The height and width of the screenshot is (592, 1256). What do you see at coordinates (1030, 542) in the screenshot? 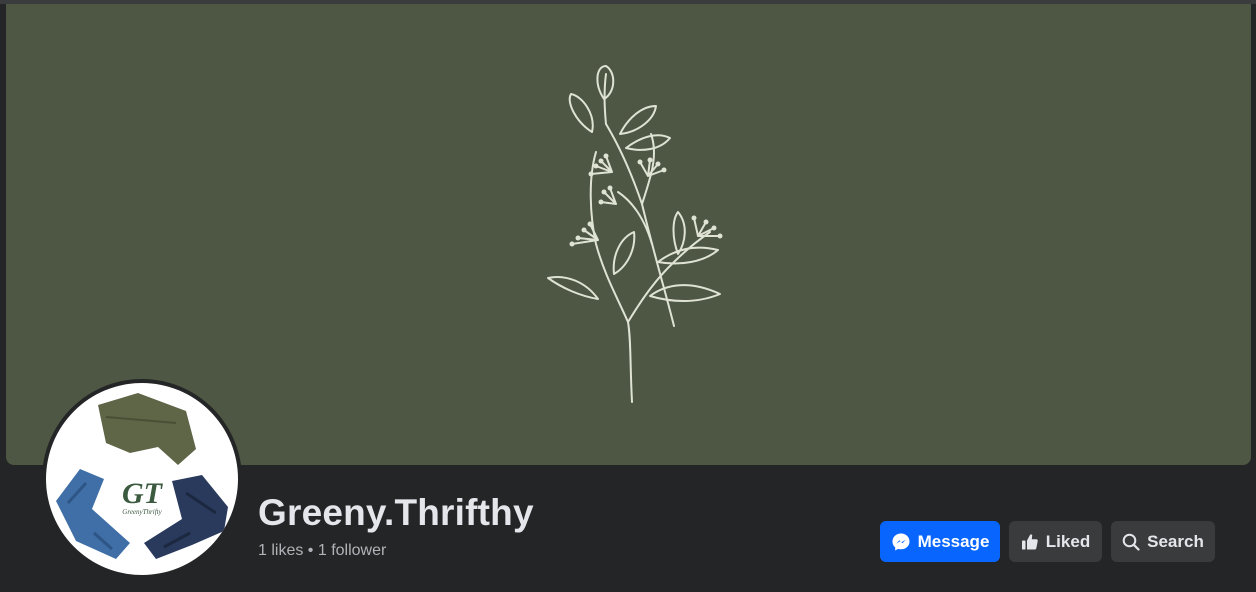
I see `thumbs-up-icon` at bounding box center [1030, 542].